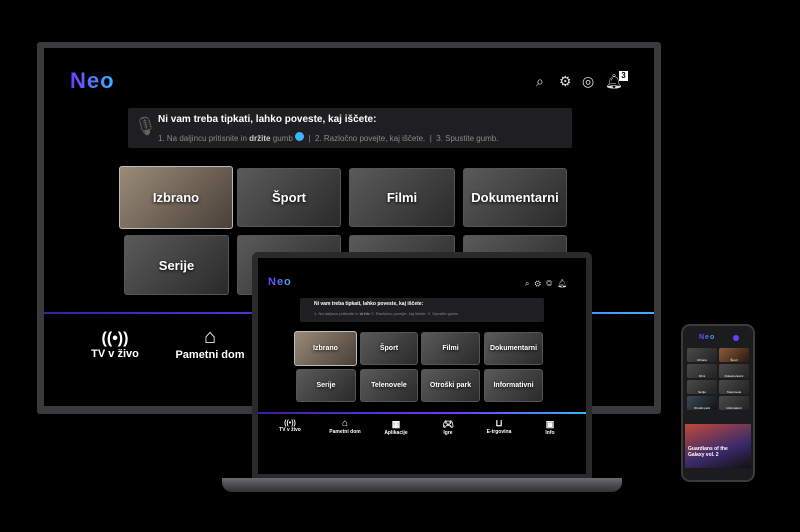 The image size is (800, 532). I want to click on tile-dokumentarni: Dokumentarni, so click(515, 197).